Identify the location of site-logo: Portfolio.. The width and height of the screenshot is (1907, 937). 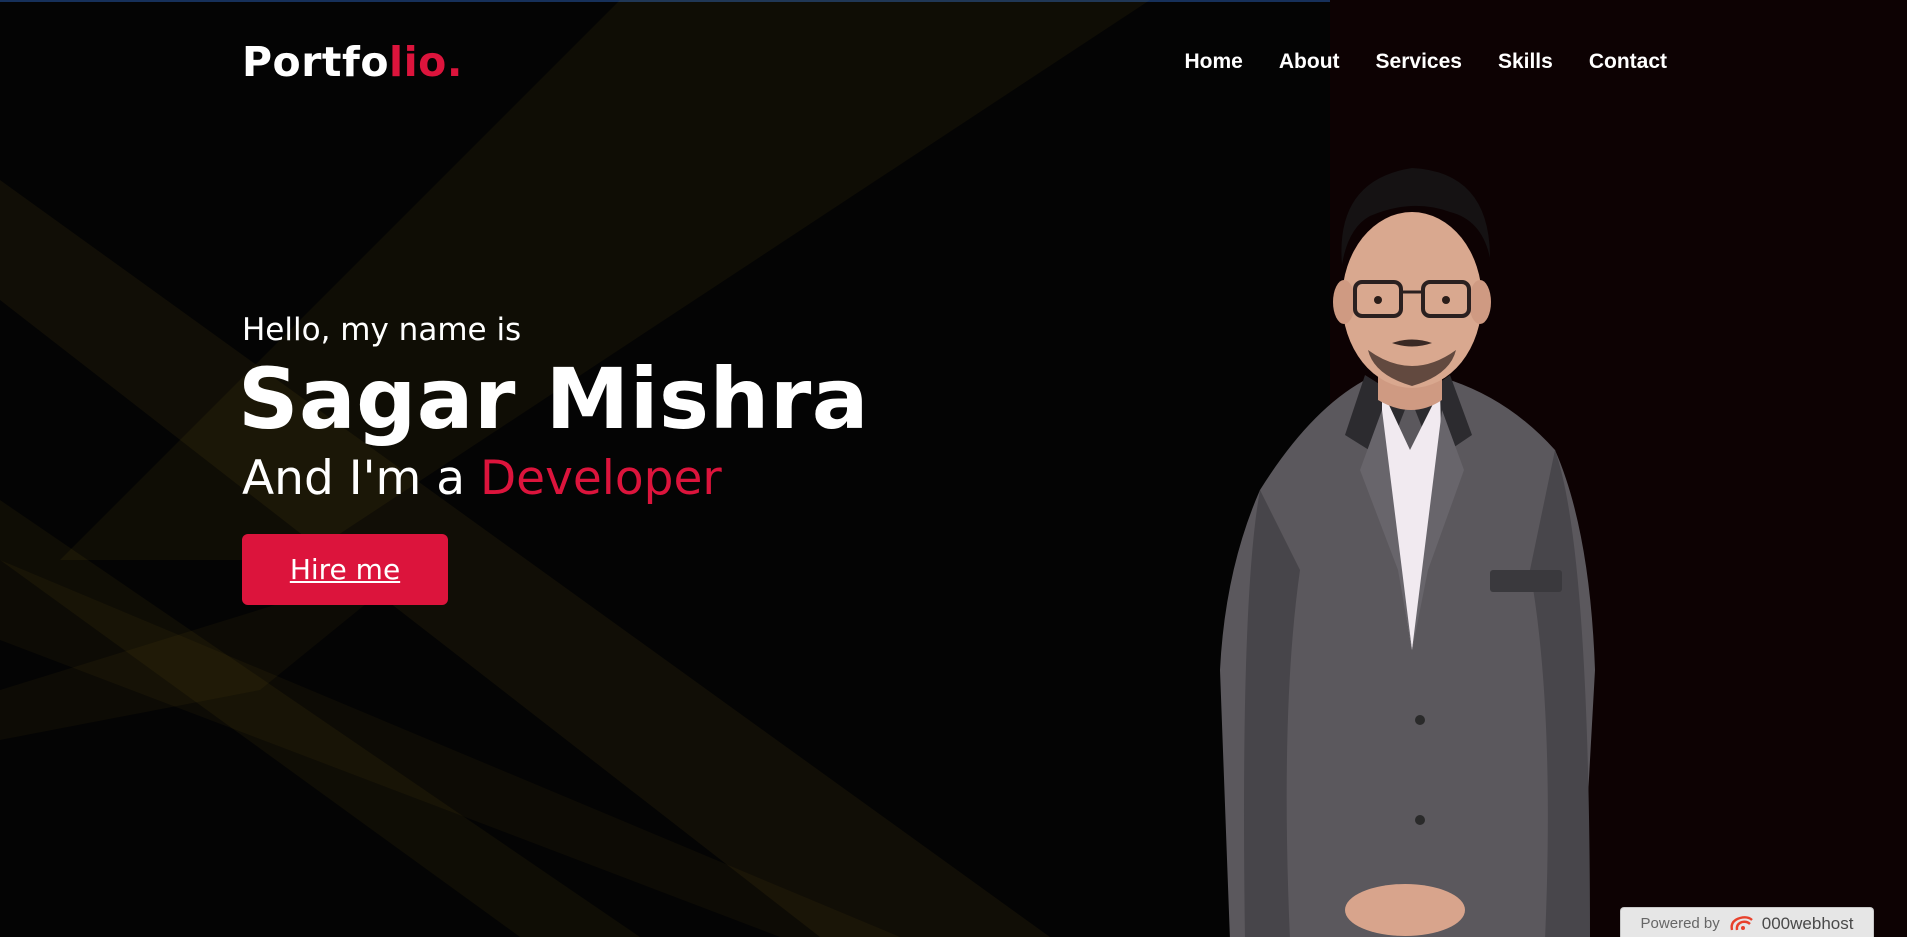
(352, 62).